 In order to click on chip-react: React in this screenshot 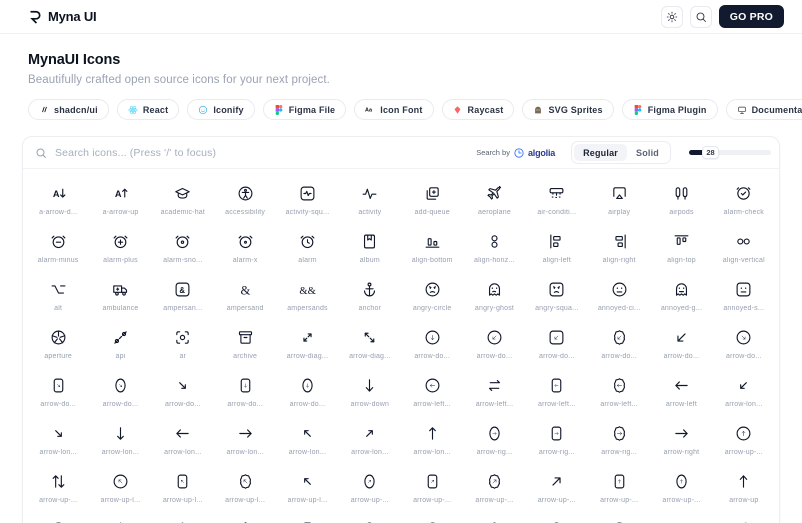, I will do `click(148, 109)`.